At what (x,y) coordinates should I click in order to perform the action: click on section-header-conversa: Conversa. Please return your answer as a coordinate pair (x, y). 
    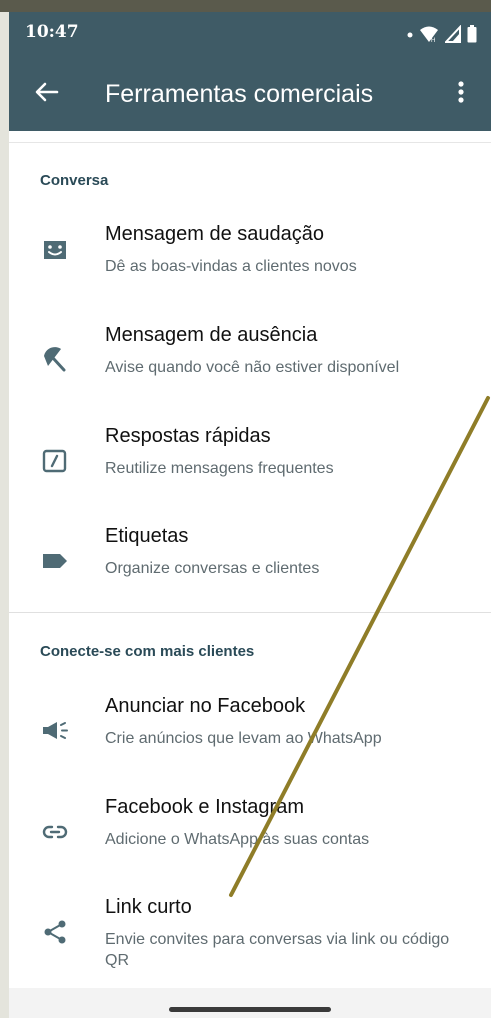
    Looking at the image, I should click on (74, 180).